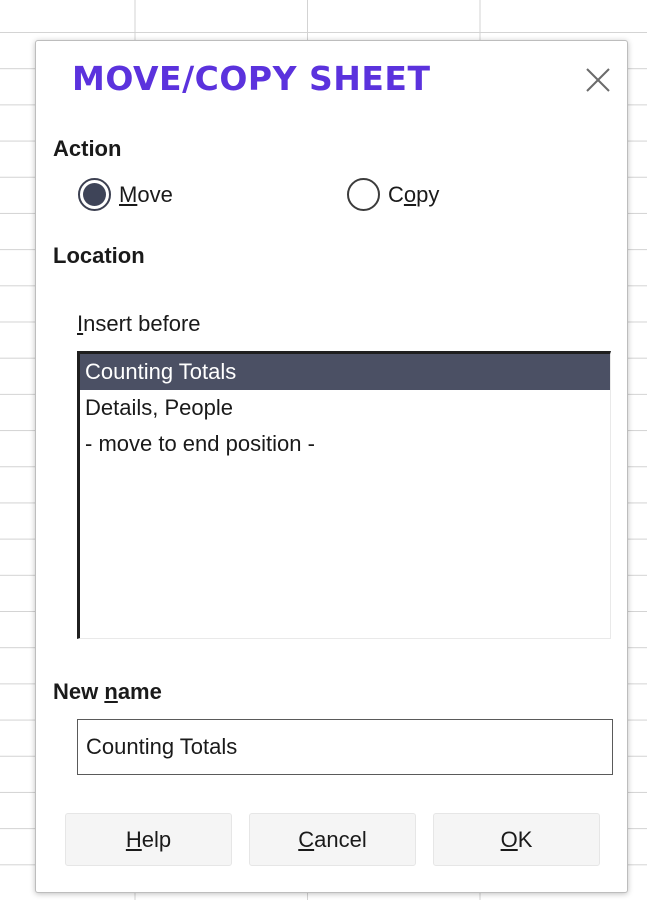  Describe the element at coordinates (87, 148) in the screenshot. I see `action-section-label: Action` at that location.